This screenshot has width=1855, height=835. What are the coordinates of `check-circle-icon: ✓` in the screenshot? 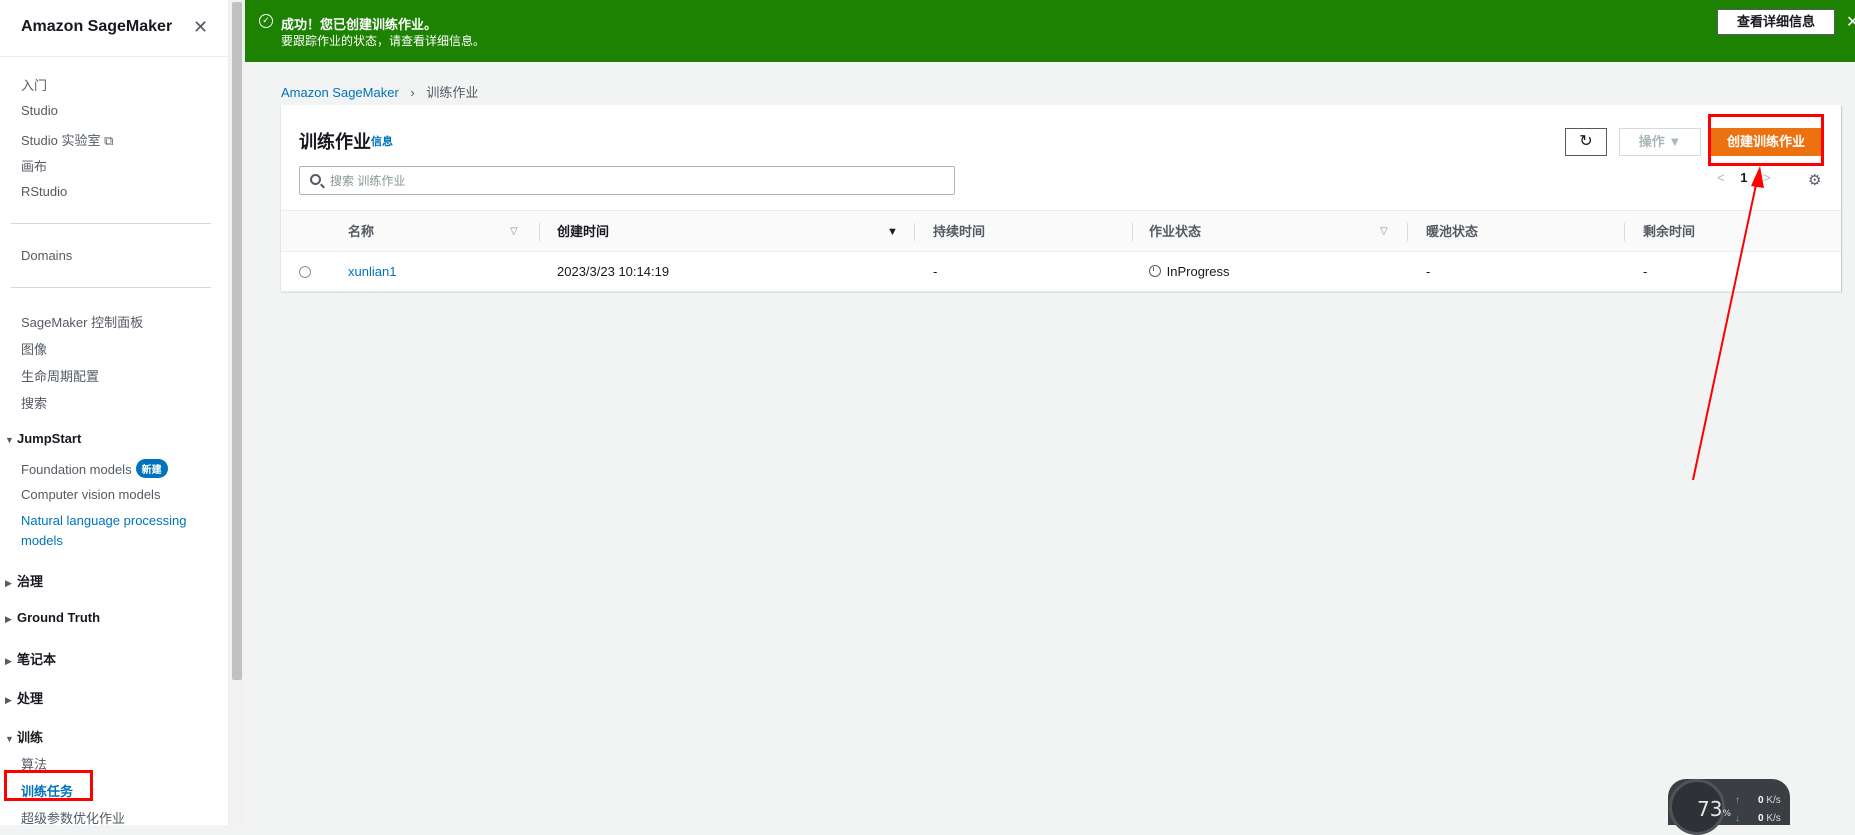 It's located at (266, 21).